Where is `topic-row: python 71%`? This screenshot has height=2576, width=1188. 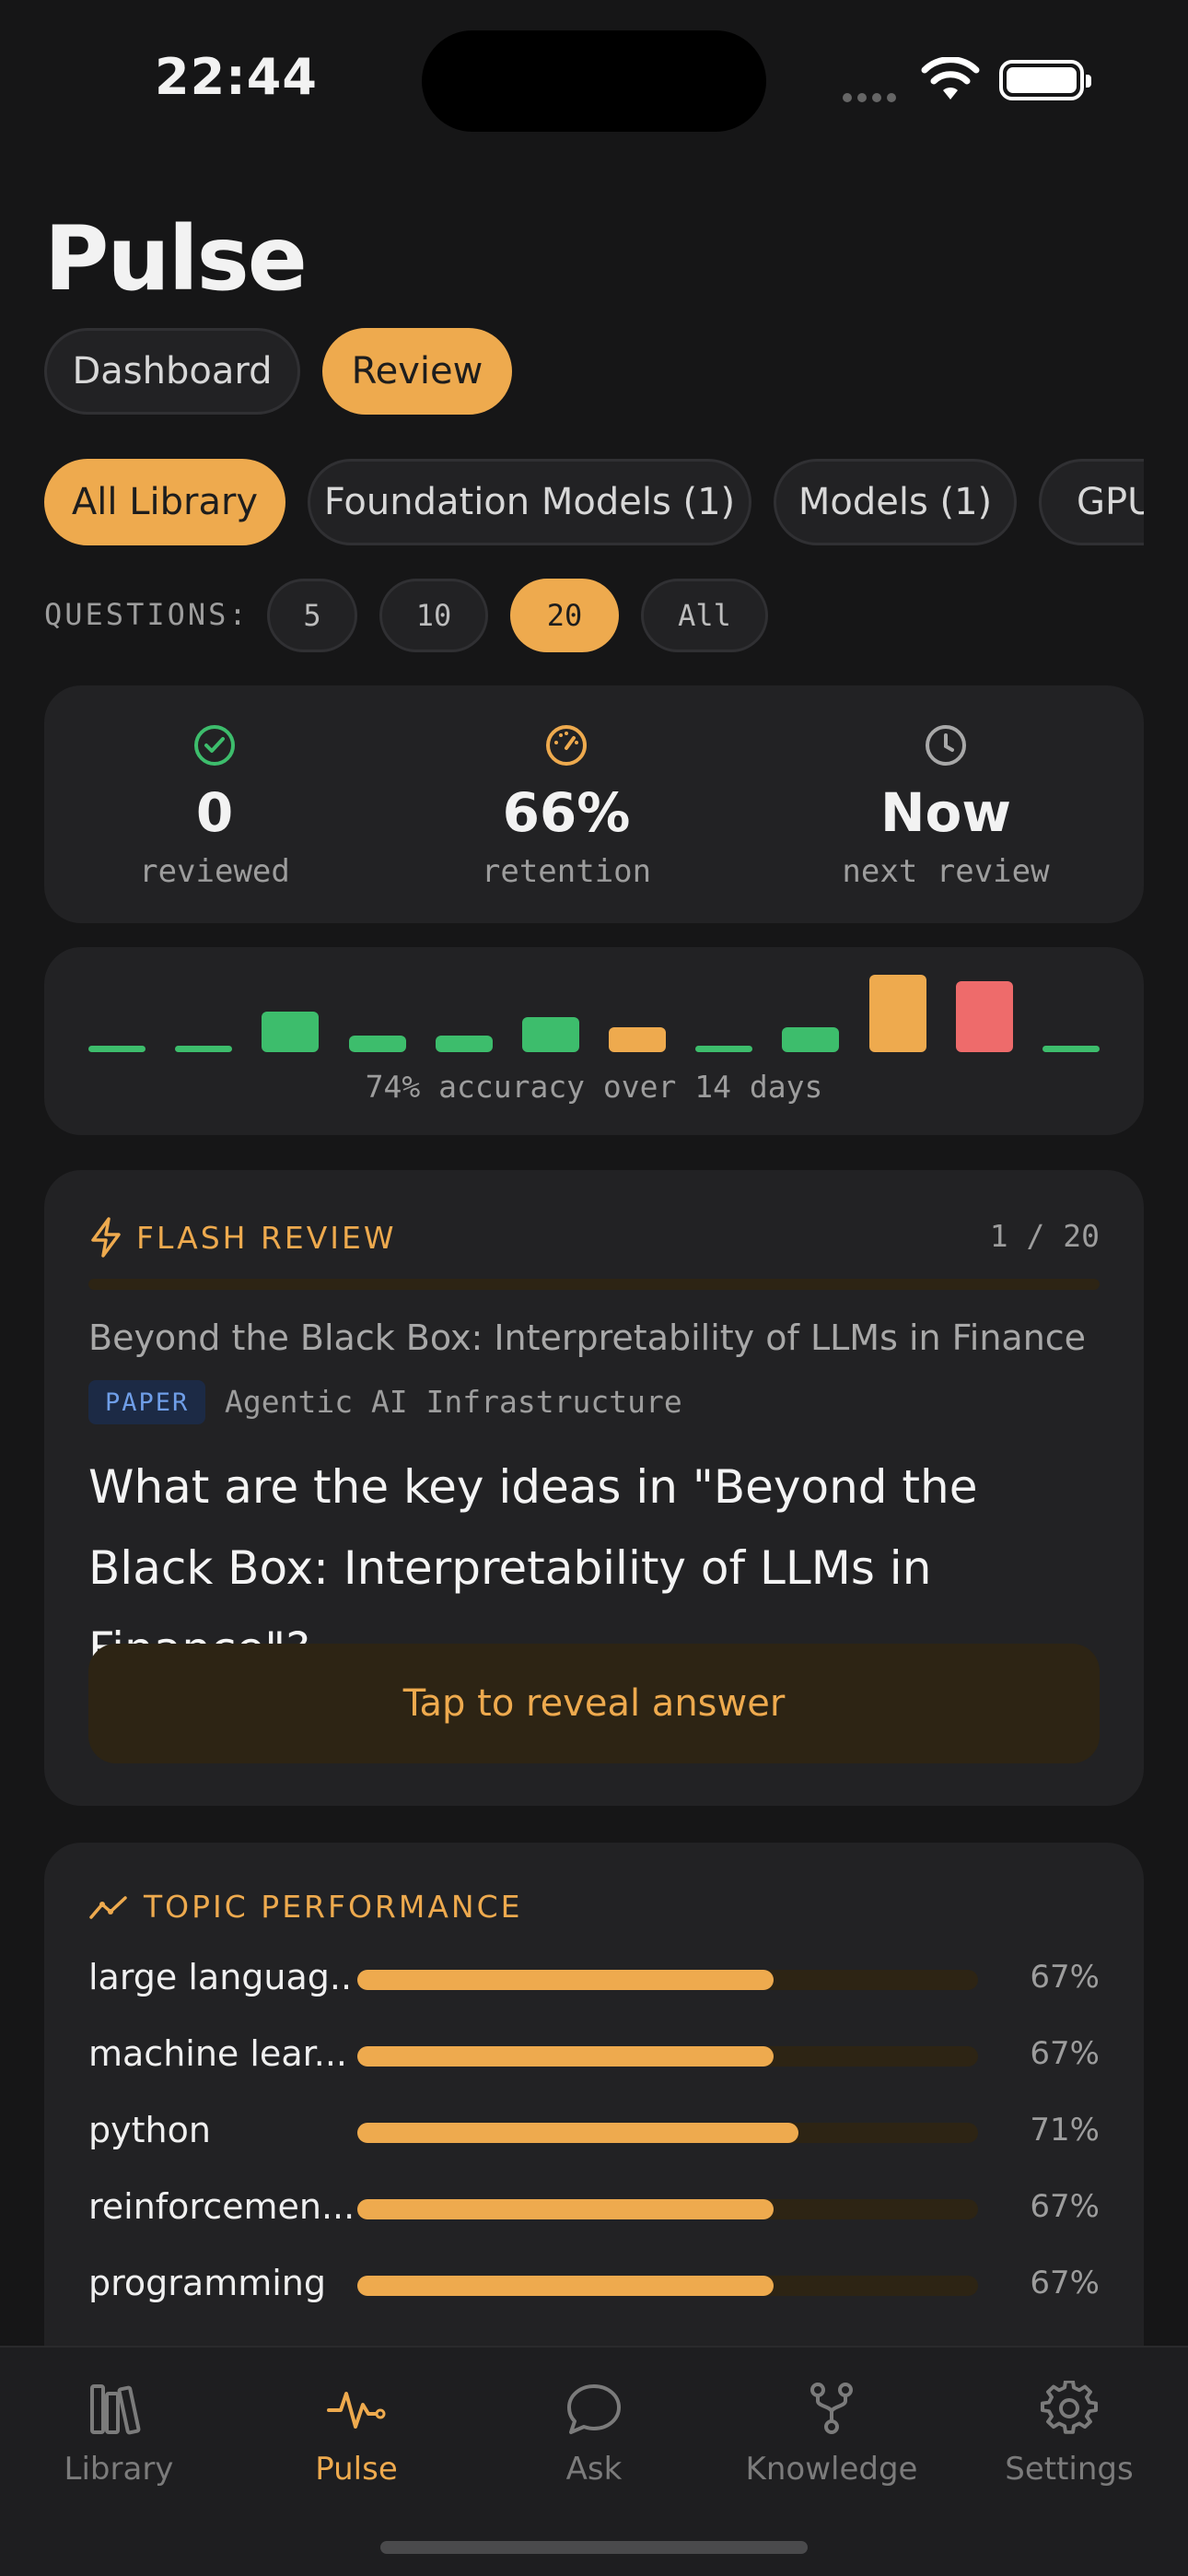 topic-row: python 71% is located at coordinates (594, 2132).